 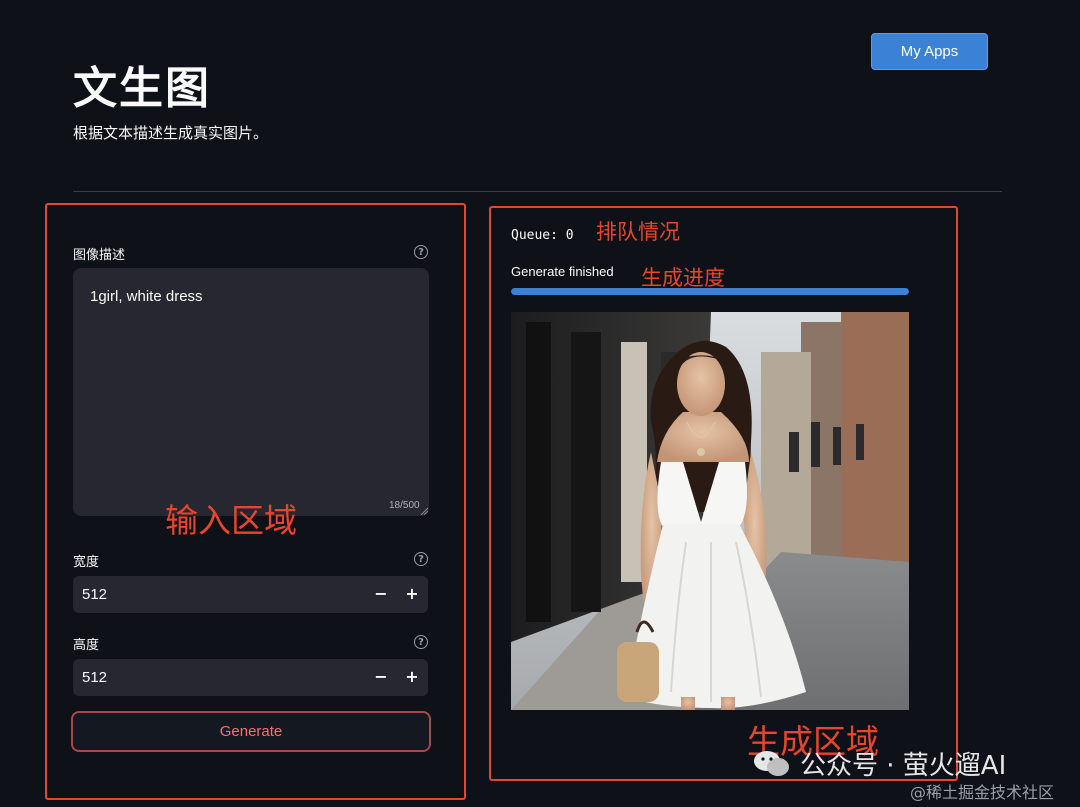 What do you see at coordinates (404, 505) in the screenshot?
I see `char-counter: 18/500` at bounding box center [404, 505].